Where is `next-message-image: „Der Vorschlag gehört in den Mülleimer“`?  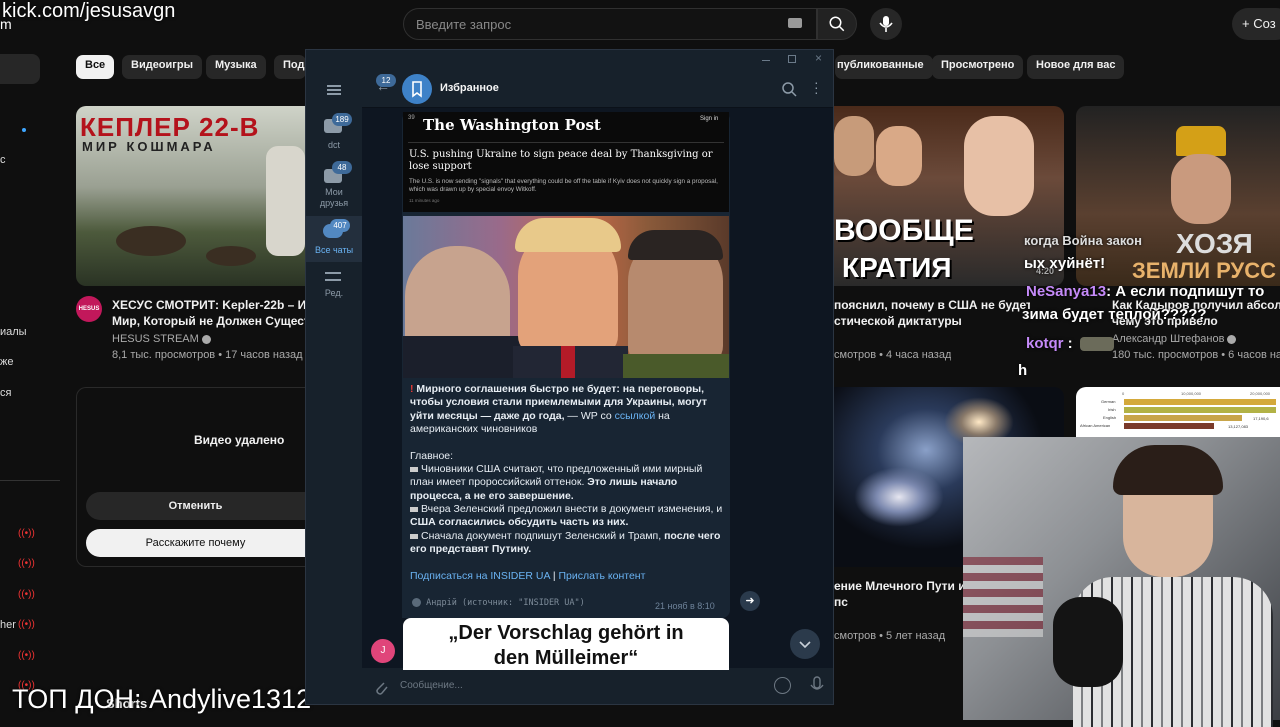 next-message-image: „Der Vorschlag gehört in den Mülleimer“ is located at coordinates (566, 644).